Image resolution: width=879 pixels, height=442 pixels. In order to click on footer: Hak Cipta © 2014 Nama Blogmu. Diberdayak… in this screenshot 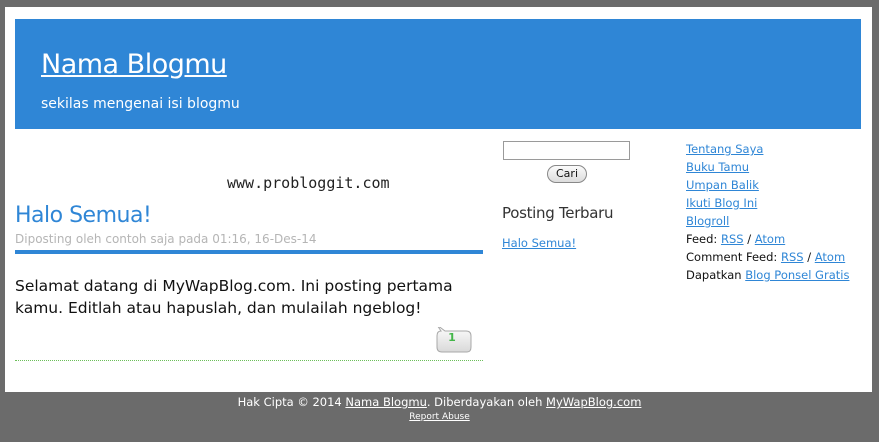, I will do `click(439, 408)`.